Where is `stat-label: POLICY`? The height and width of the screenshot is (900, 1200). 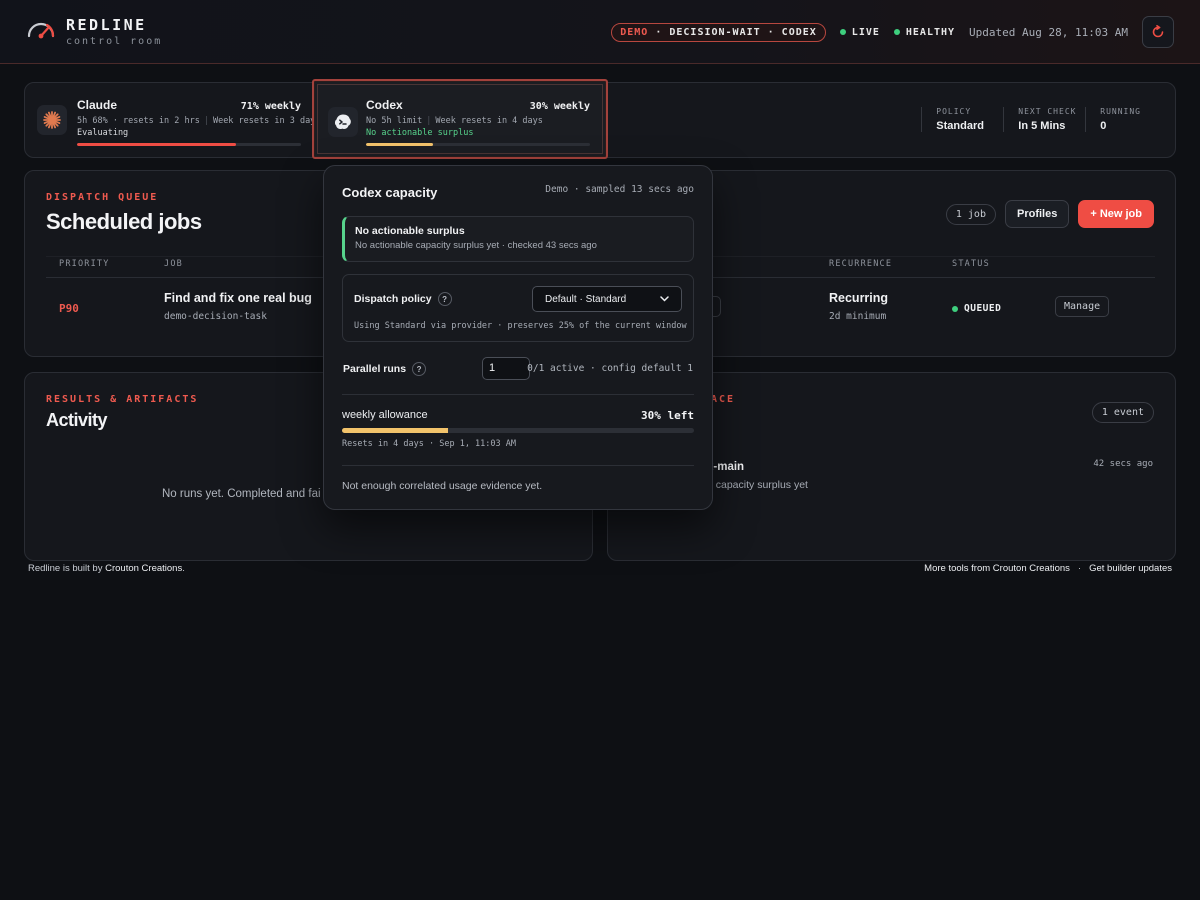 stat-label: POLICY is located at coordinates (954, 111).